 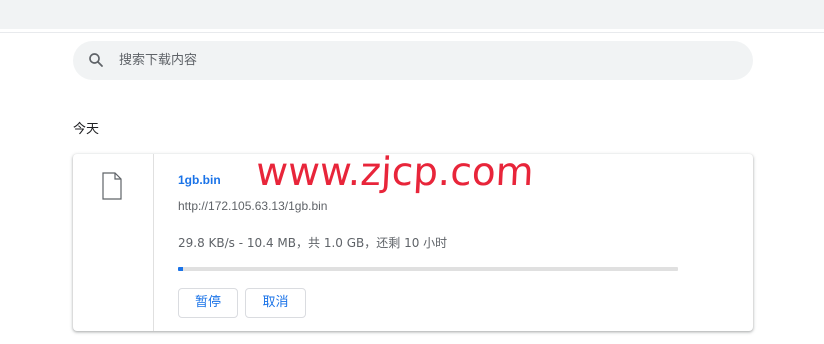 What do you see at coordinates (275, 303) in the screenshot?
I see `cancel-button: 取消` at bounding box center [275, 303].